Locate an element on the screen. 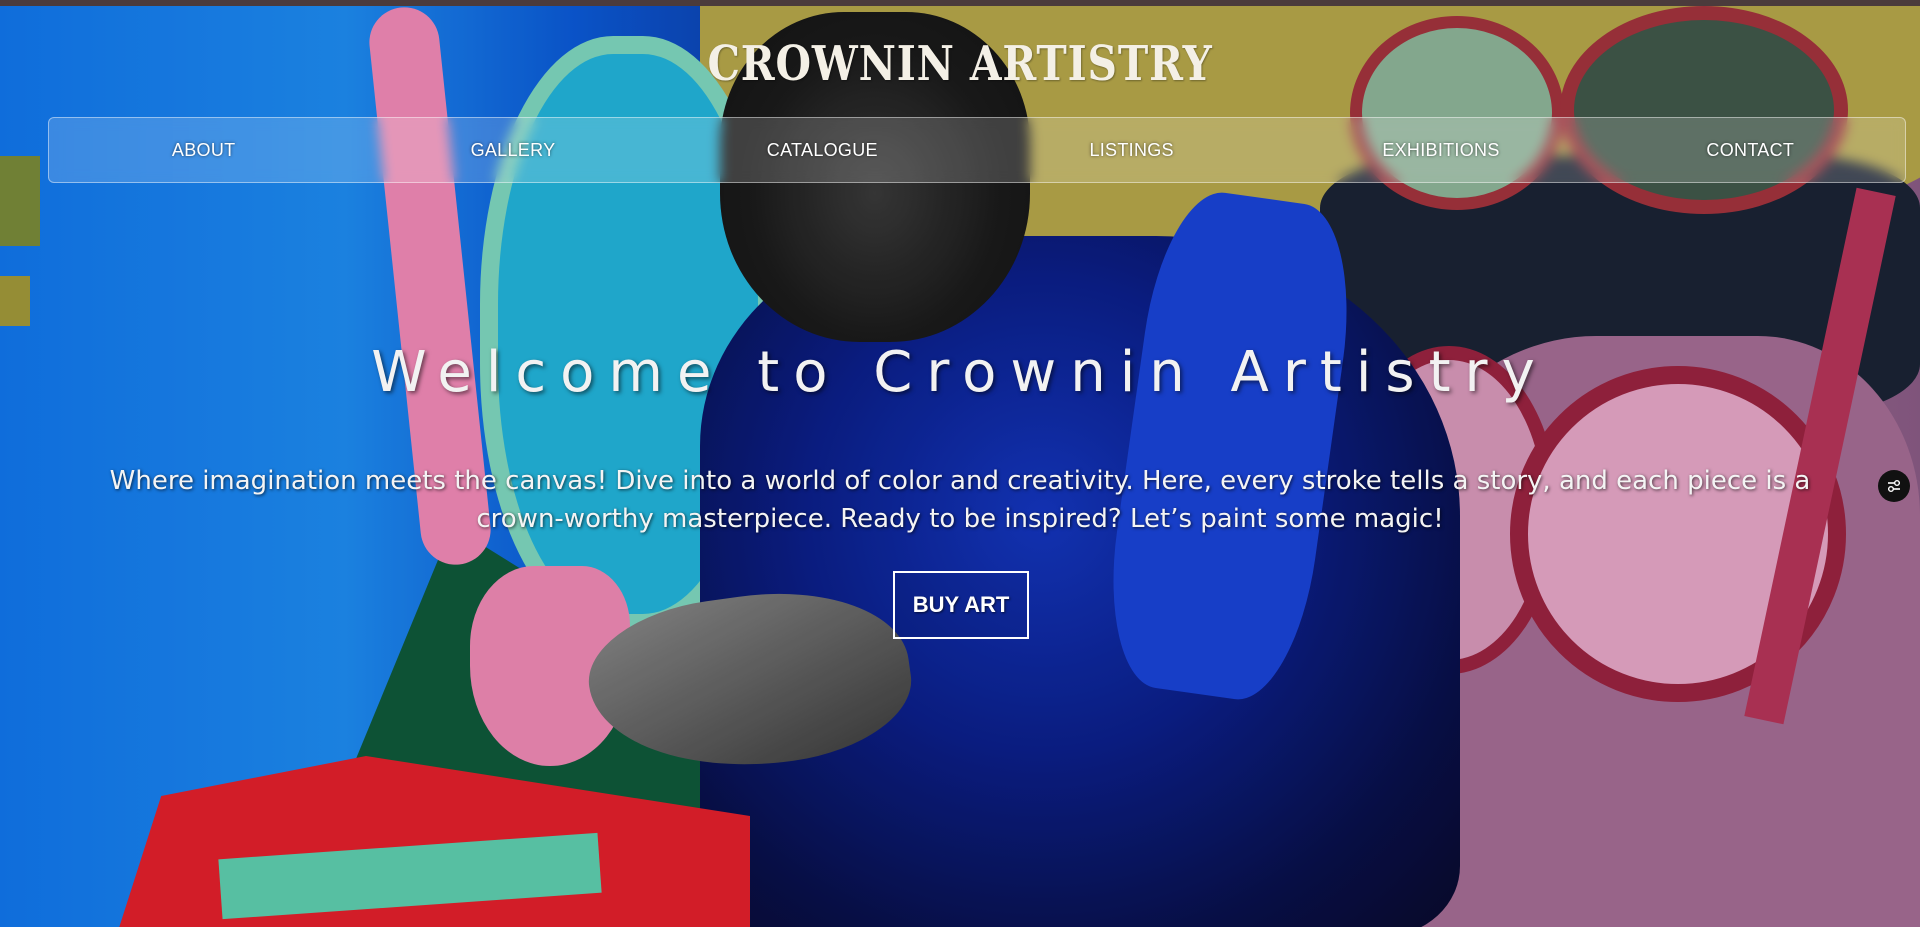 This screenshot has width=1920, height=927. top-strip is located at coordinates (960, 3).